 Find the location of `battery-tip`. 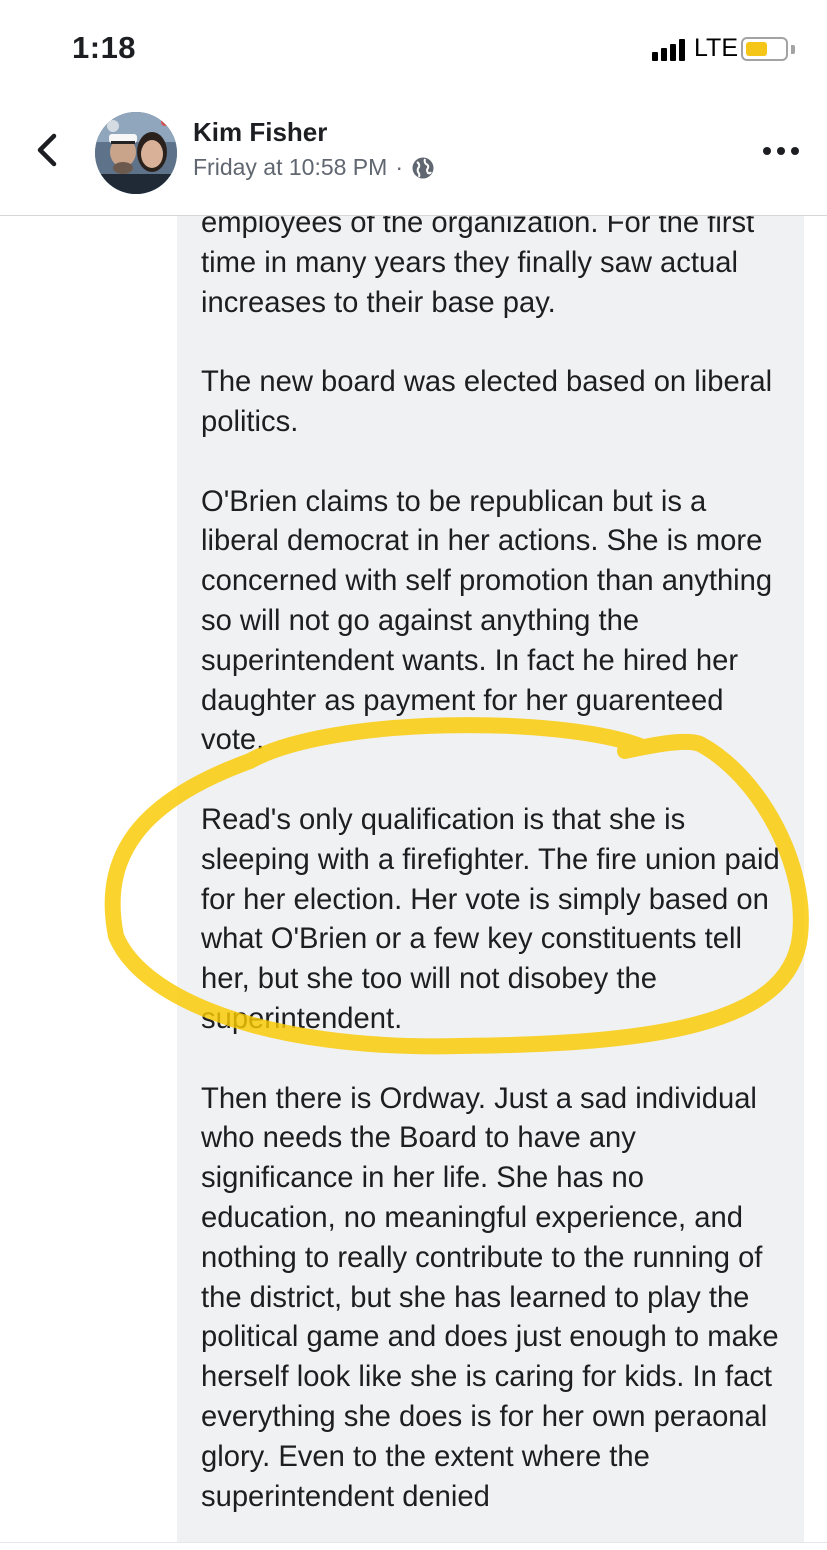

battery-tip is located at coordinates (793, 49).